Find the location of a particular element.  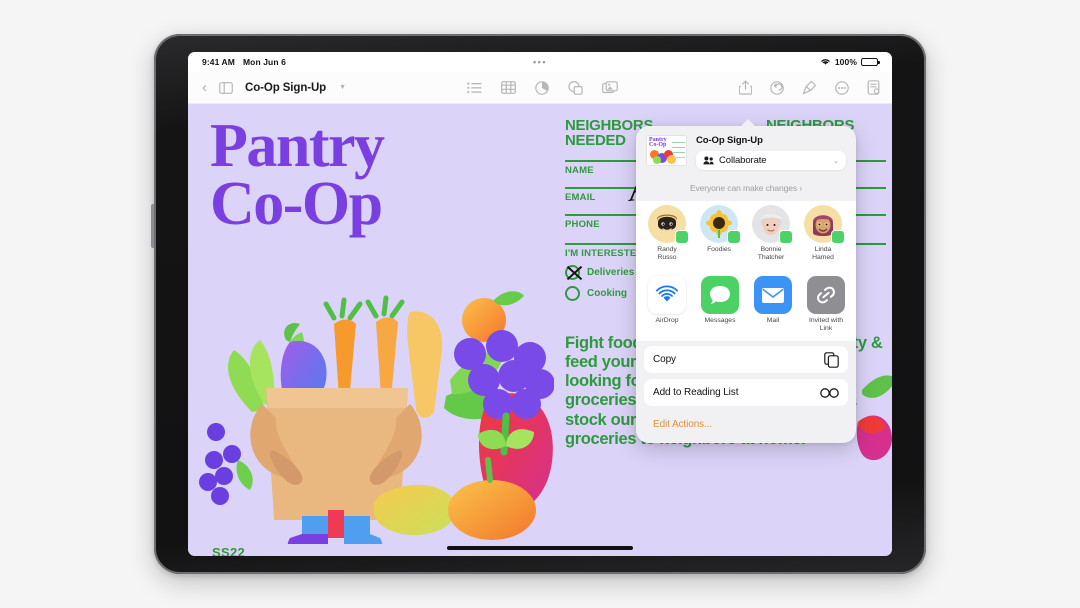

multitasking-dots: ••• is located at coordinates (540, 62).